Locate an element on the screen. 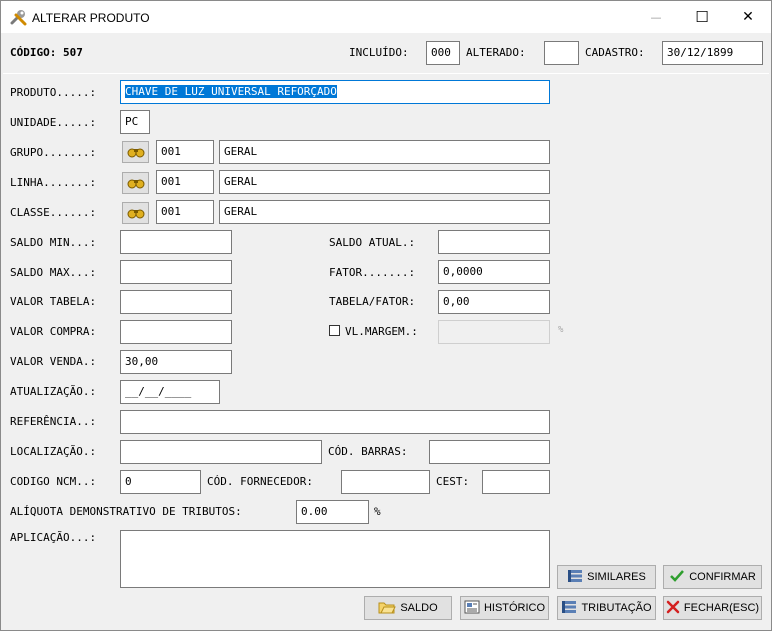  codigo-label: CÓDIGO: 507 is located at coordinates (46, 52).